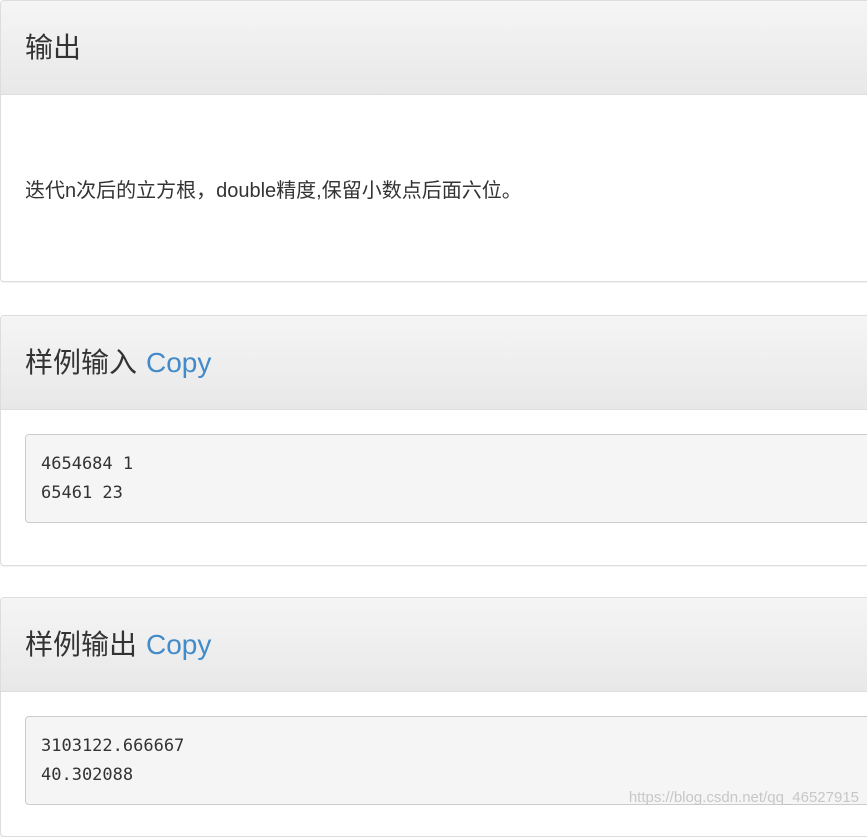 This screenshot has height=837, width=867. What do you see at coordinates (53, 48) in the screenshot?
I see `output-panel-title: 输出` at bounding box center [53, 48].